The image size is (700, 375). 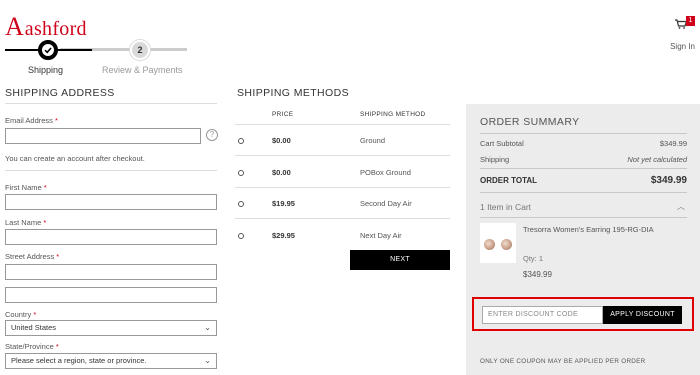 I want to click on subtotal-value: $349.99, so click(x=673, y=143).